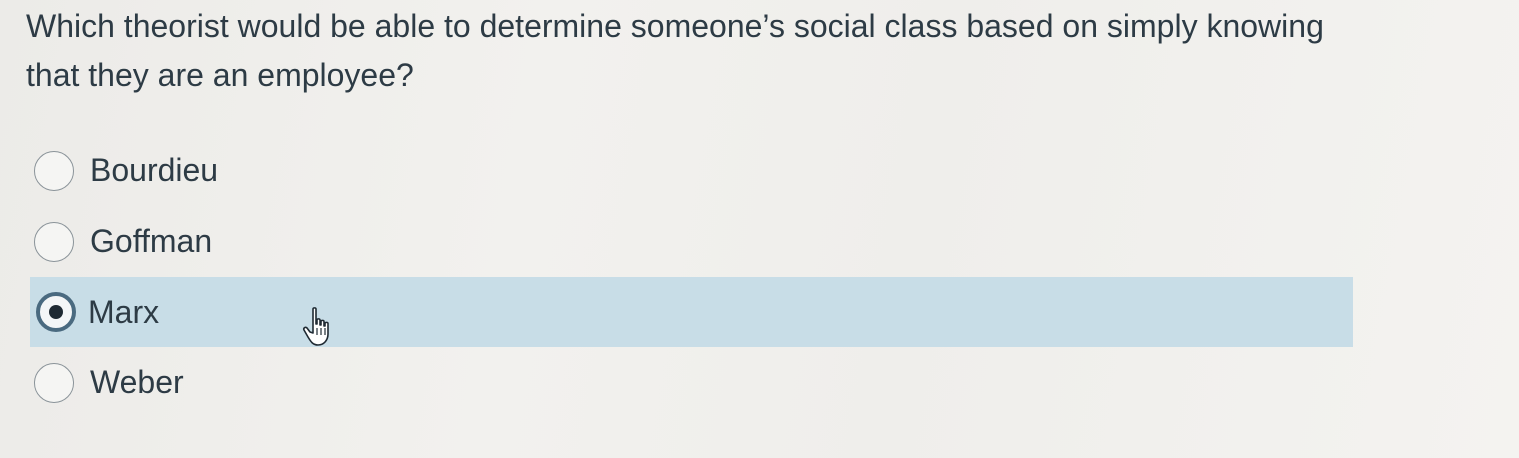  I want to click on answer-label: Goffman, so click(151, 241).